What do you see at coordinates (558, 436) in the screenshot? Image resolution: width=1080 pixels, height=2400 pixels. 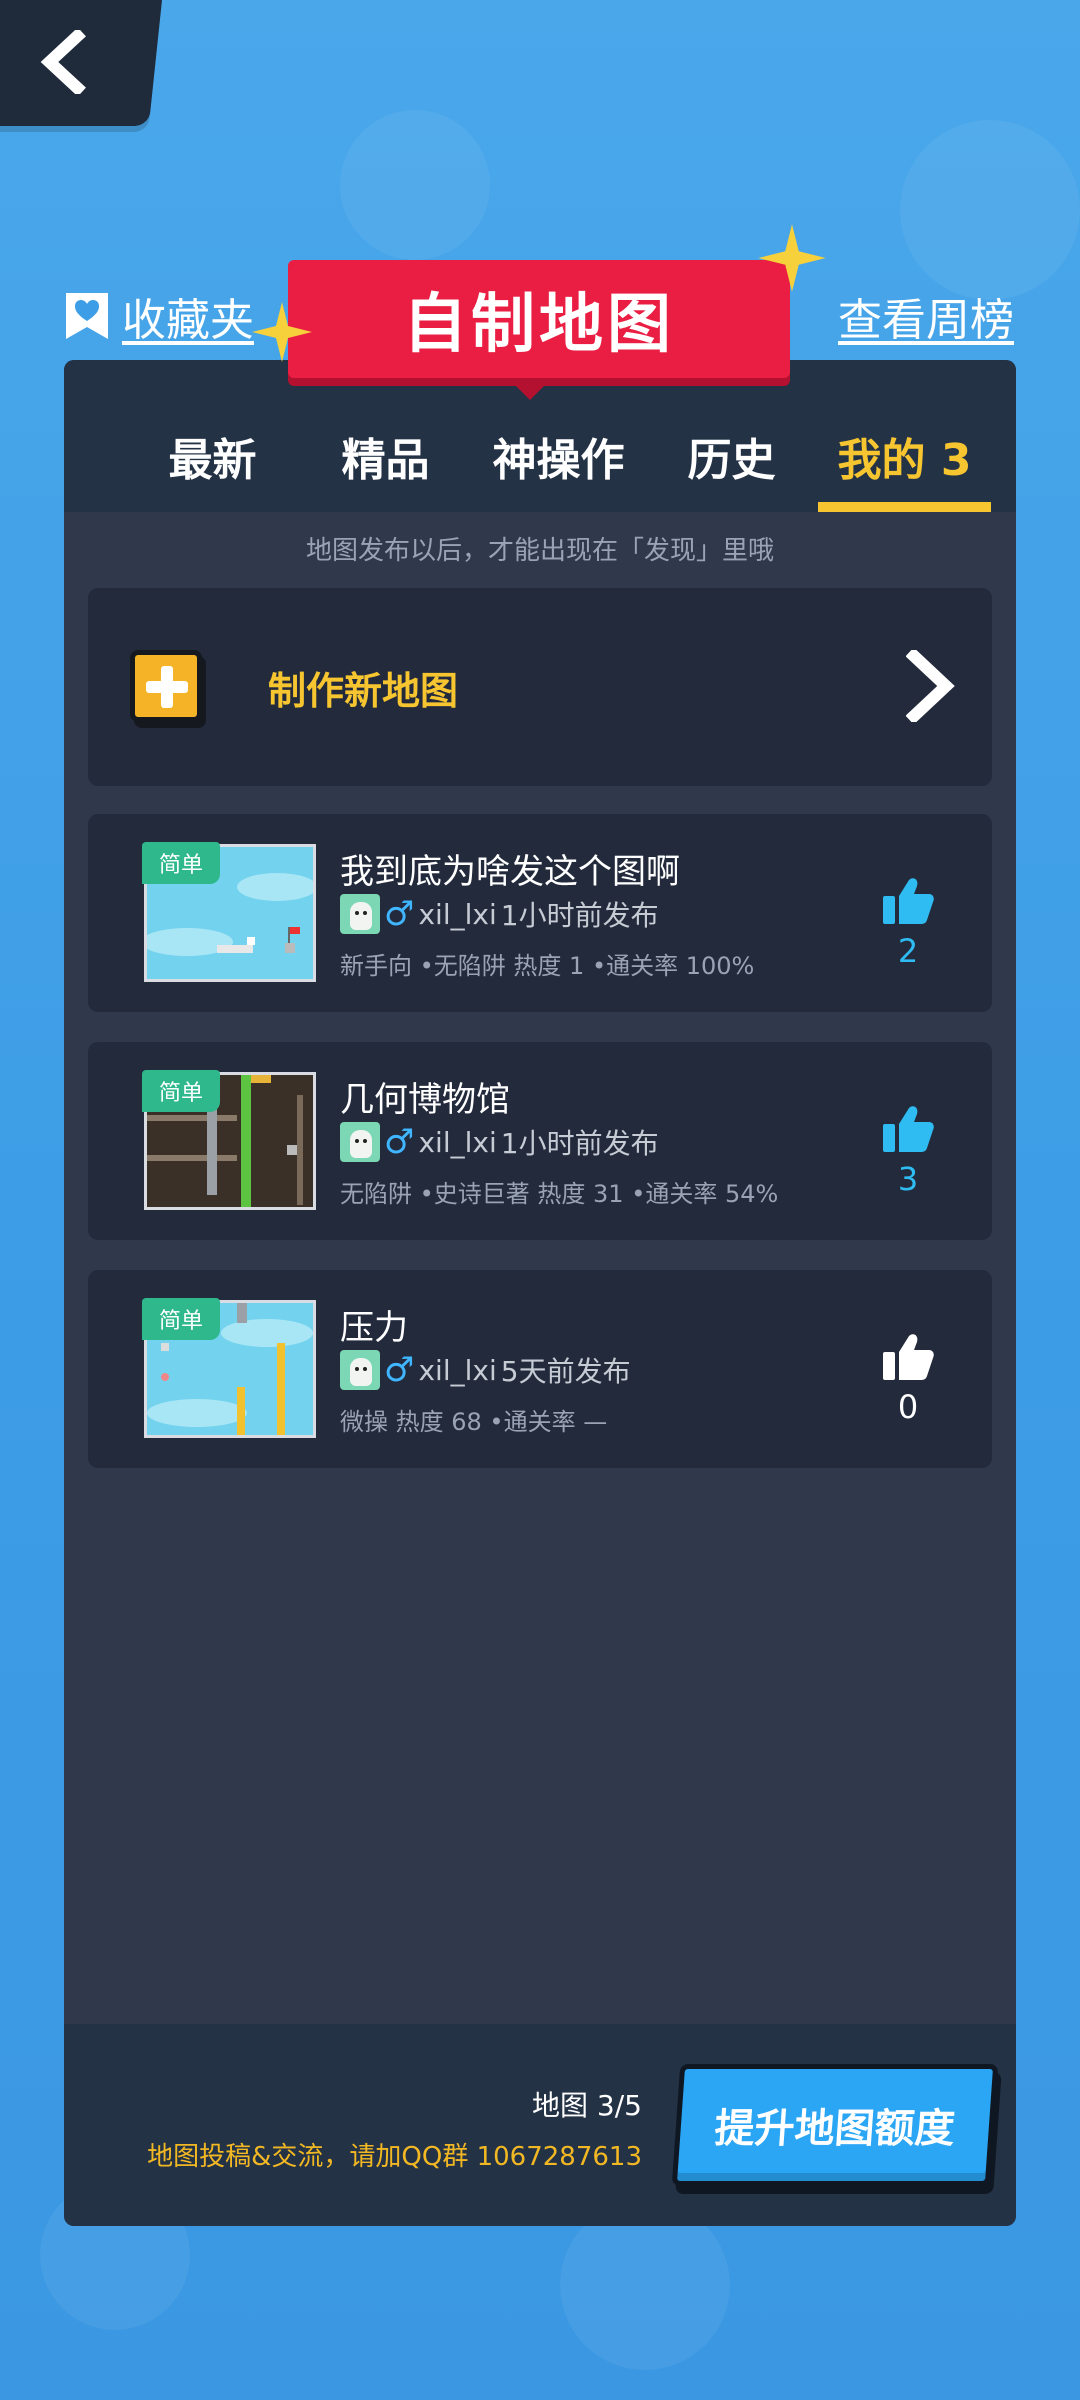 I see `tab-skillful: 神操作` at bounding box center [558, 436].